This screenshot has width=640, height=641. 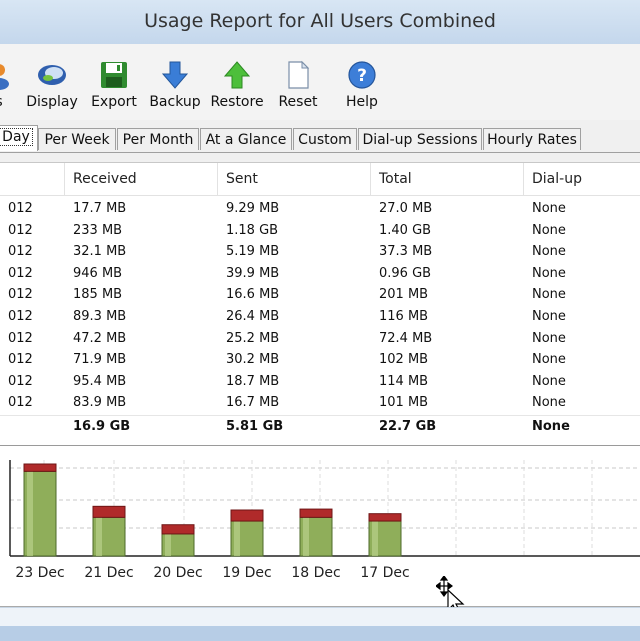 What do you see at coordinates (551, 426) in the screenshot?
I see `total-cell-dial-up: None` at bounding box center [551, 426].